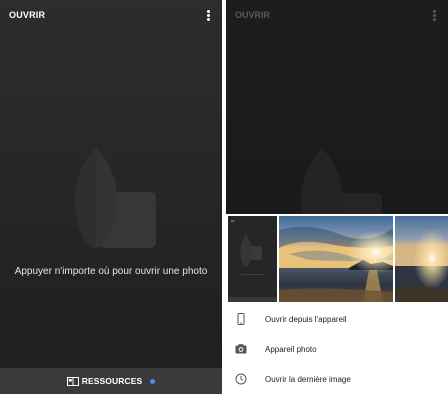  Describe the element at coordinates (306, 319) in the screenshot. I see `menu-item-label: Ouvrir depuis l'appareil` at that location.